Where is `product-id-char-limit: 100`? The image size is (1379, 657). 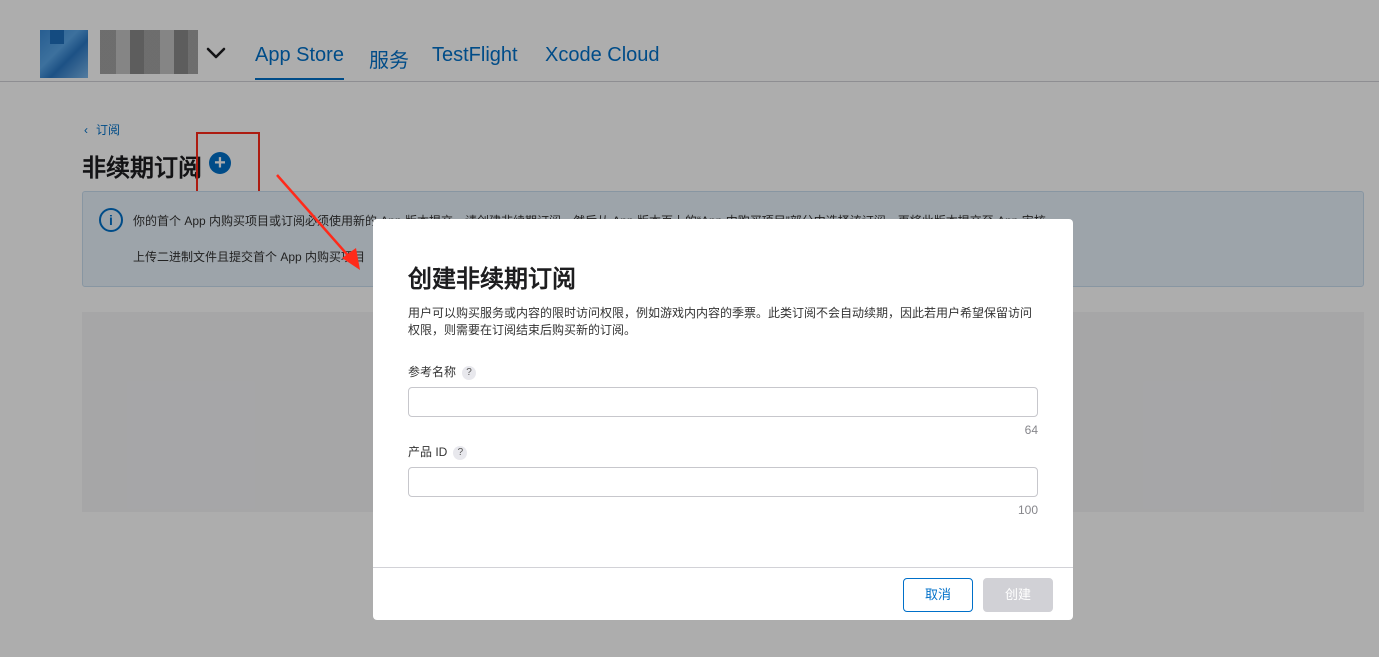
product-id-char-limit: 100 is located at coordinates (1027, 510).